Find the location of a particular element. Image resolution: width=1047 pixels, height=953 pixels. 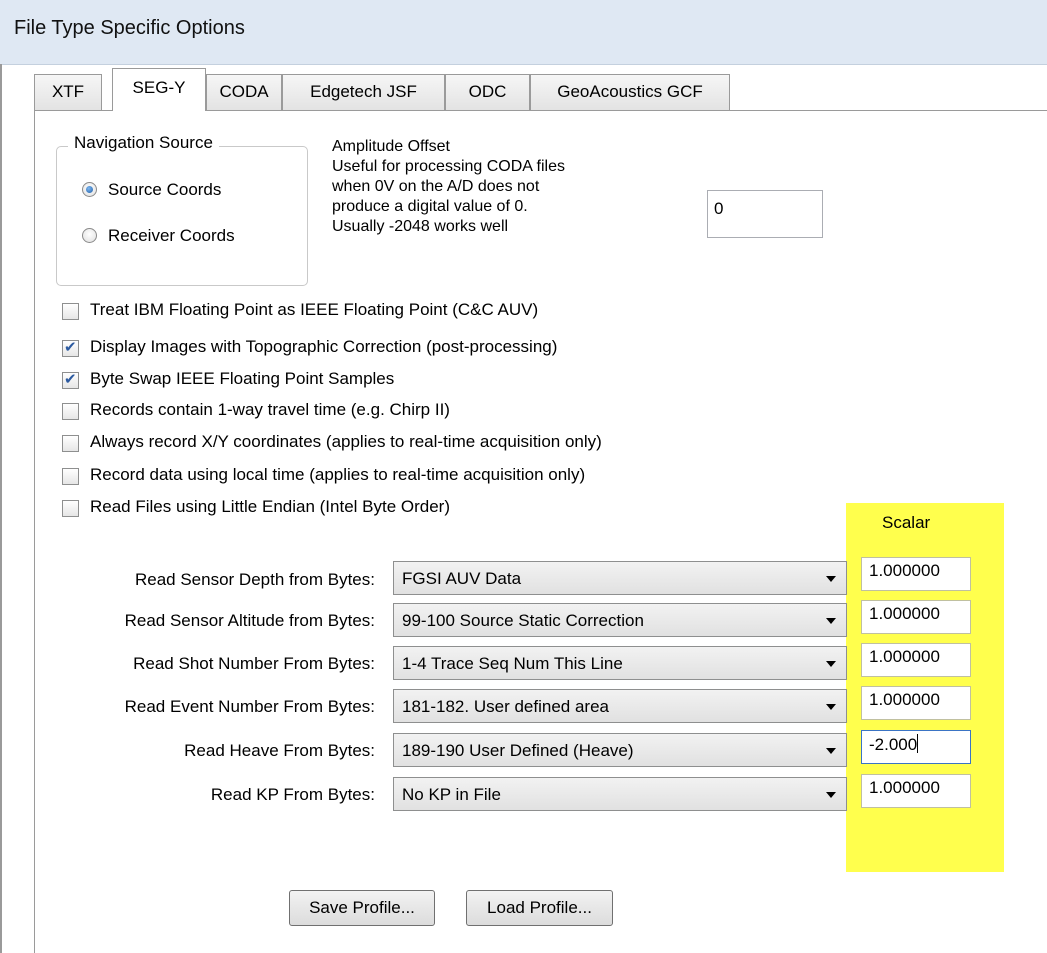

tab-xtf: XTF is located at coordinates (68, 92).